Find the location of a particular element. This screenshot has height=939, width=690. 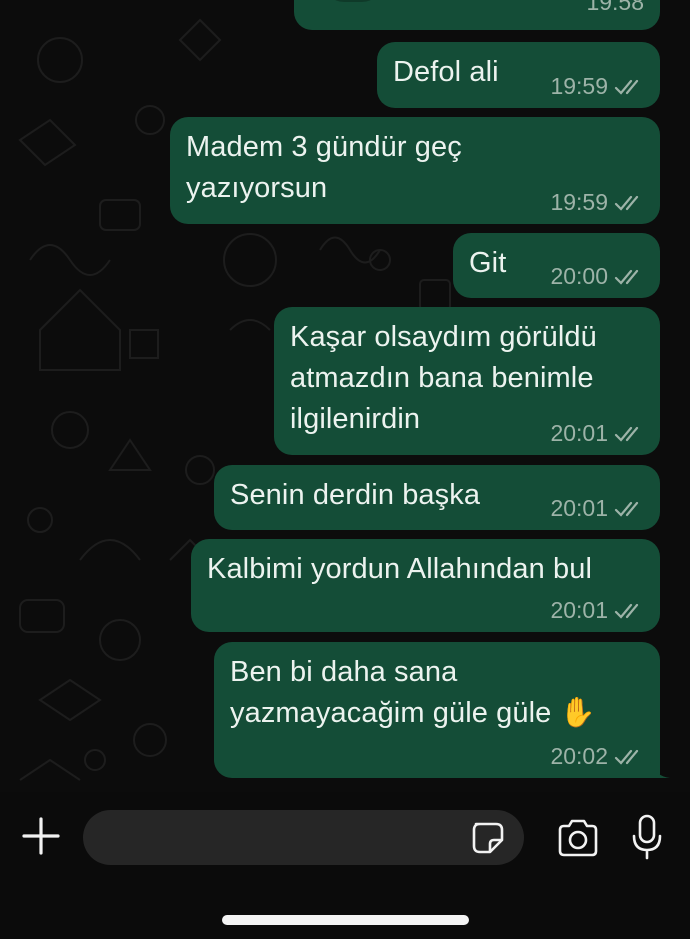

bubble-tail is located at coordinates (660, 769).